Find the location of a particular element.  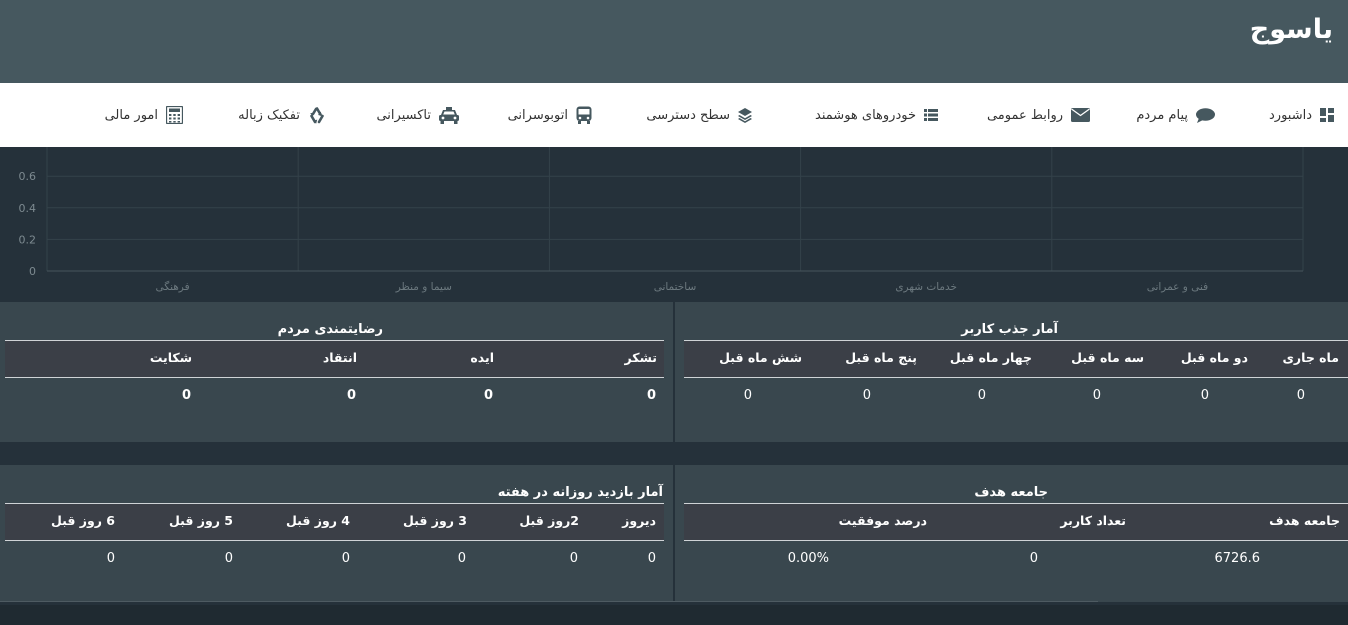

nav-label: داشبورد is located at coordinates (1290, 115).